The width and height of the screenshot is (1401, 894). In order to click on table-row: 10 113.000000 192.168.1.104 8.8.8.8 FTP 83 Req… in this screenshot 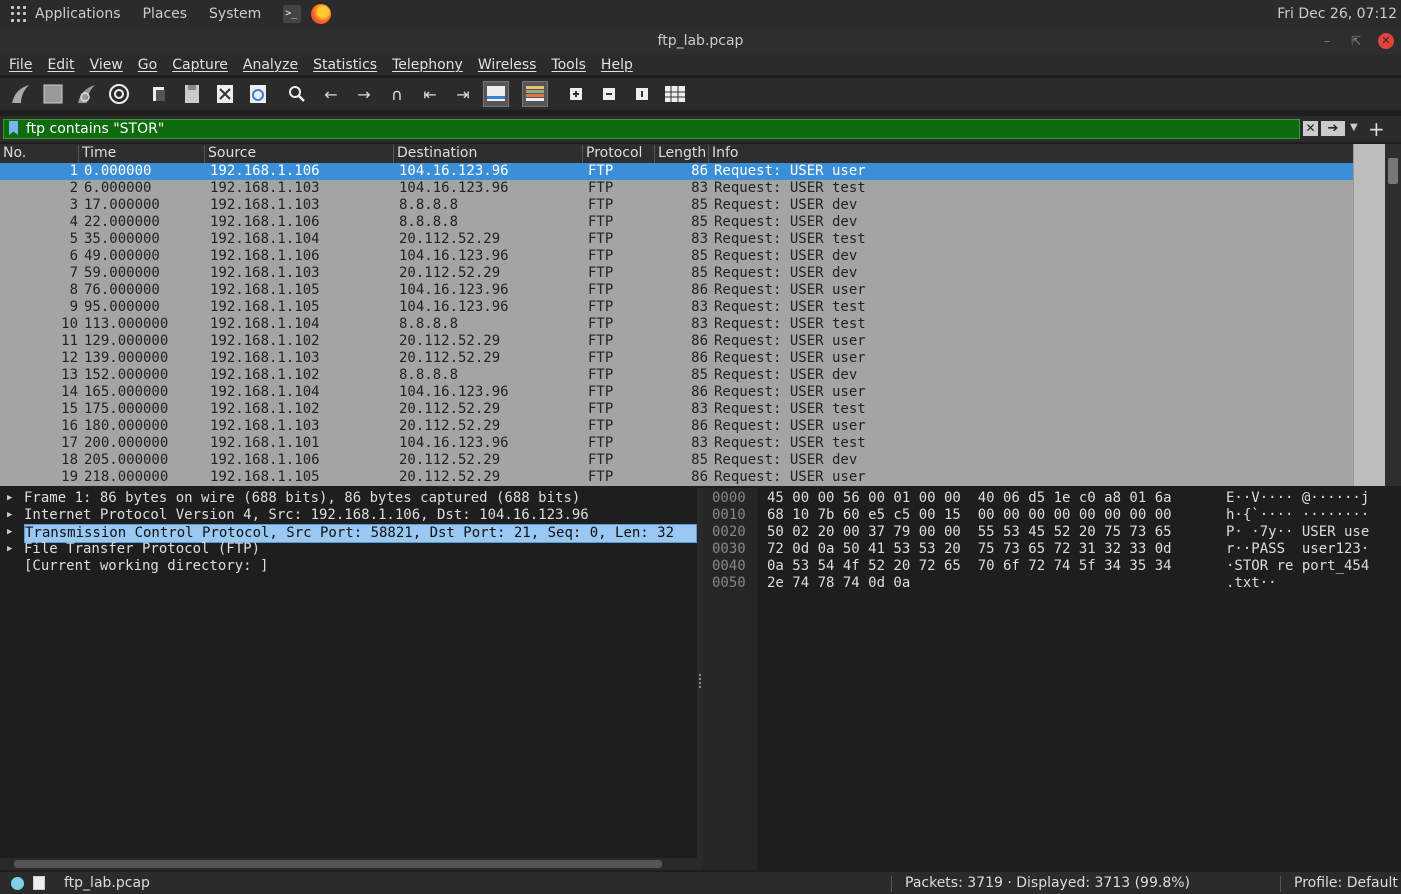, I will do `click(676, 324)`.